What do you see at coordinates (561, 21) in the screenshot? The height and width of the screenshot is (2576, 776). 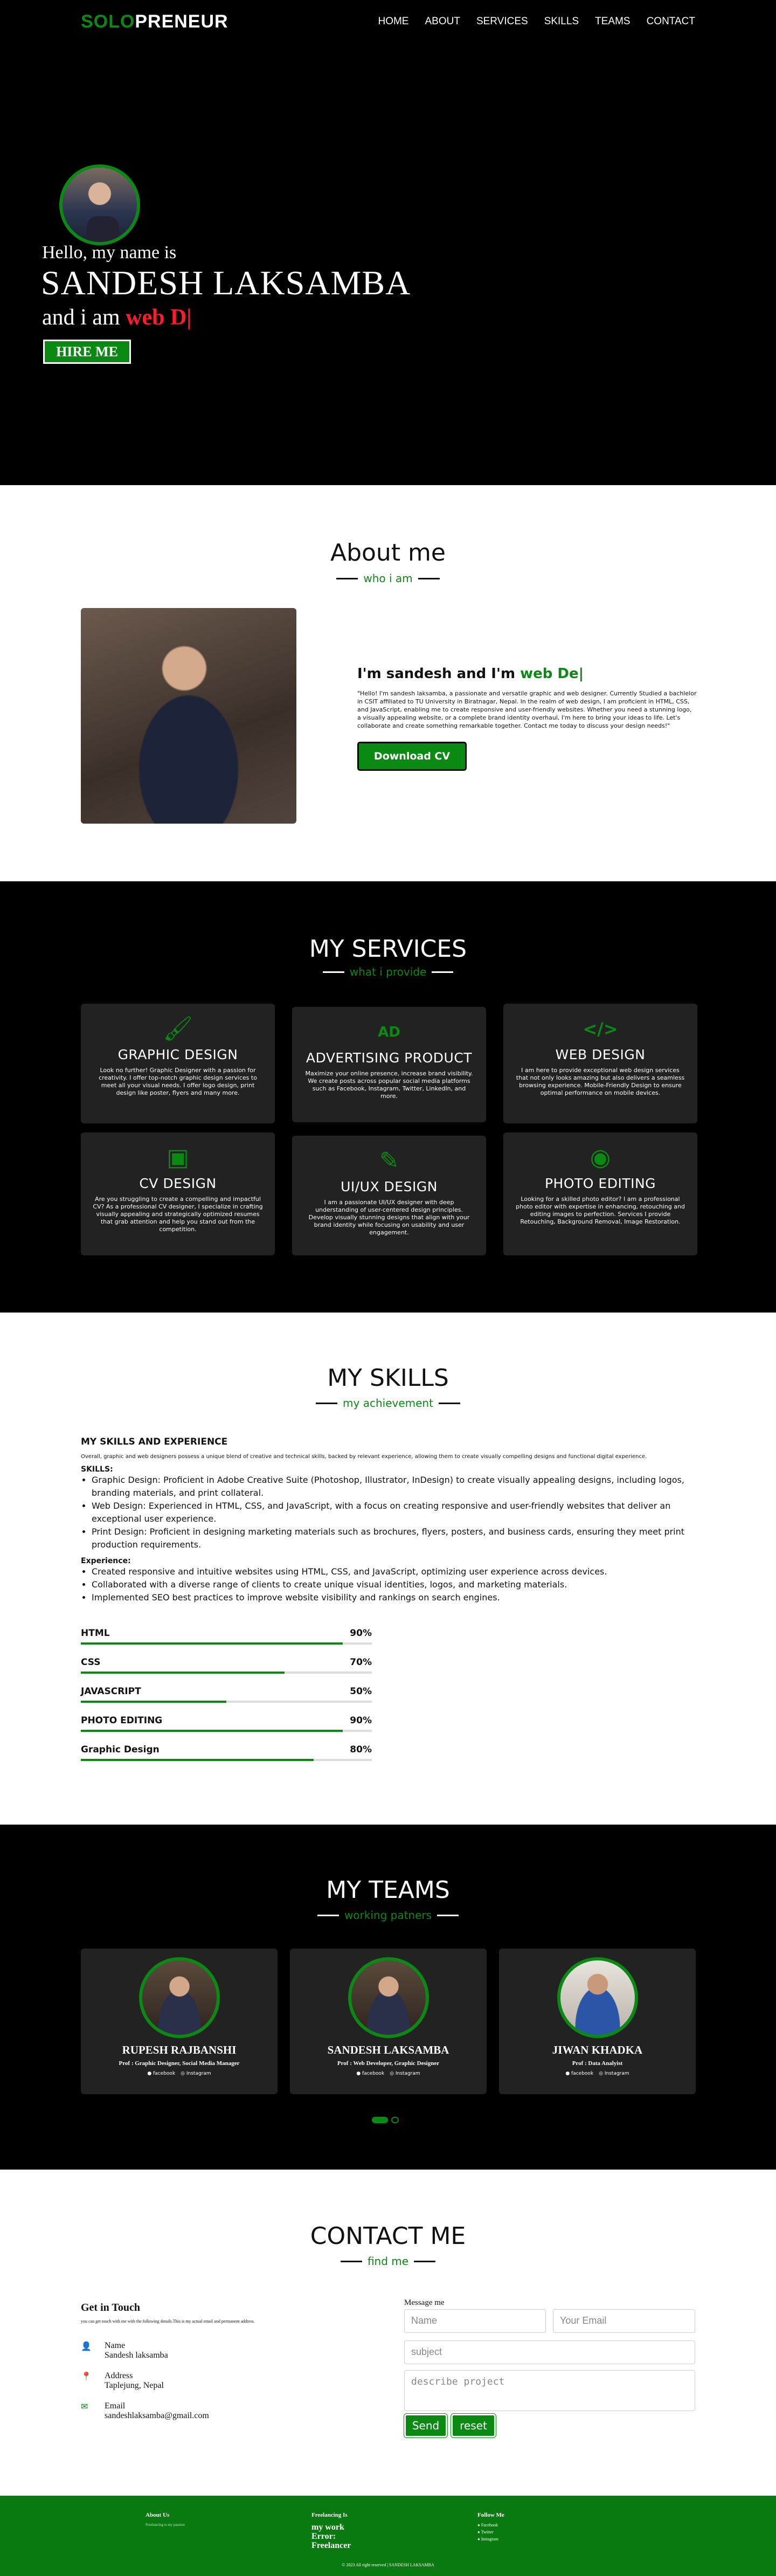 I see `nav-skills-link: SKILLS` at bounding box center [561, 21].